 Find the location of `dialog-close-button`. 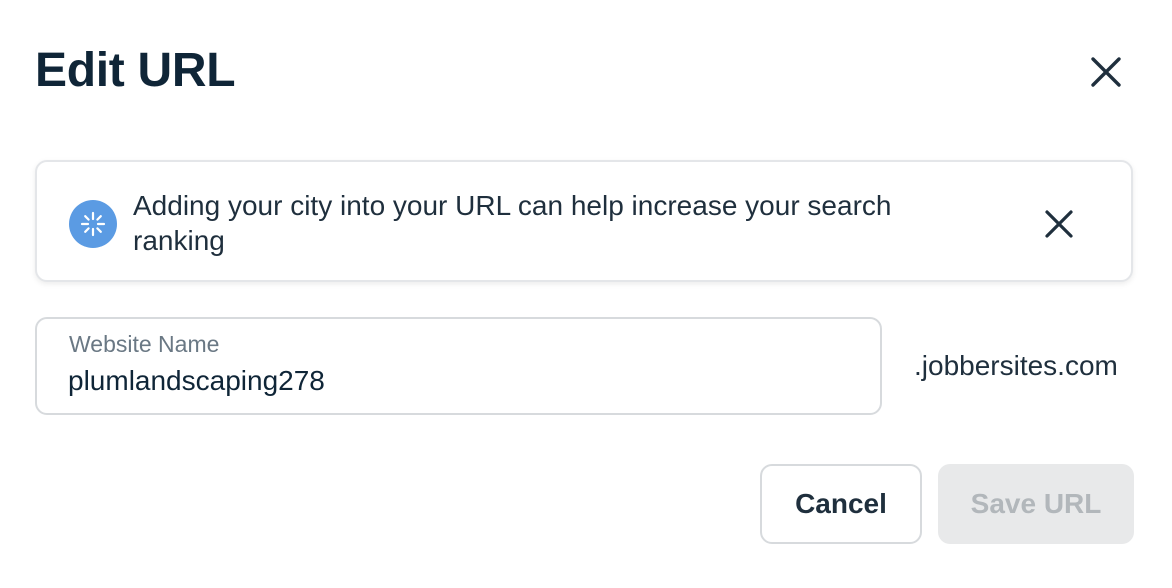

dialog-close-button is located at coordinates (1106, 72).